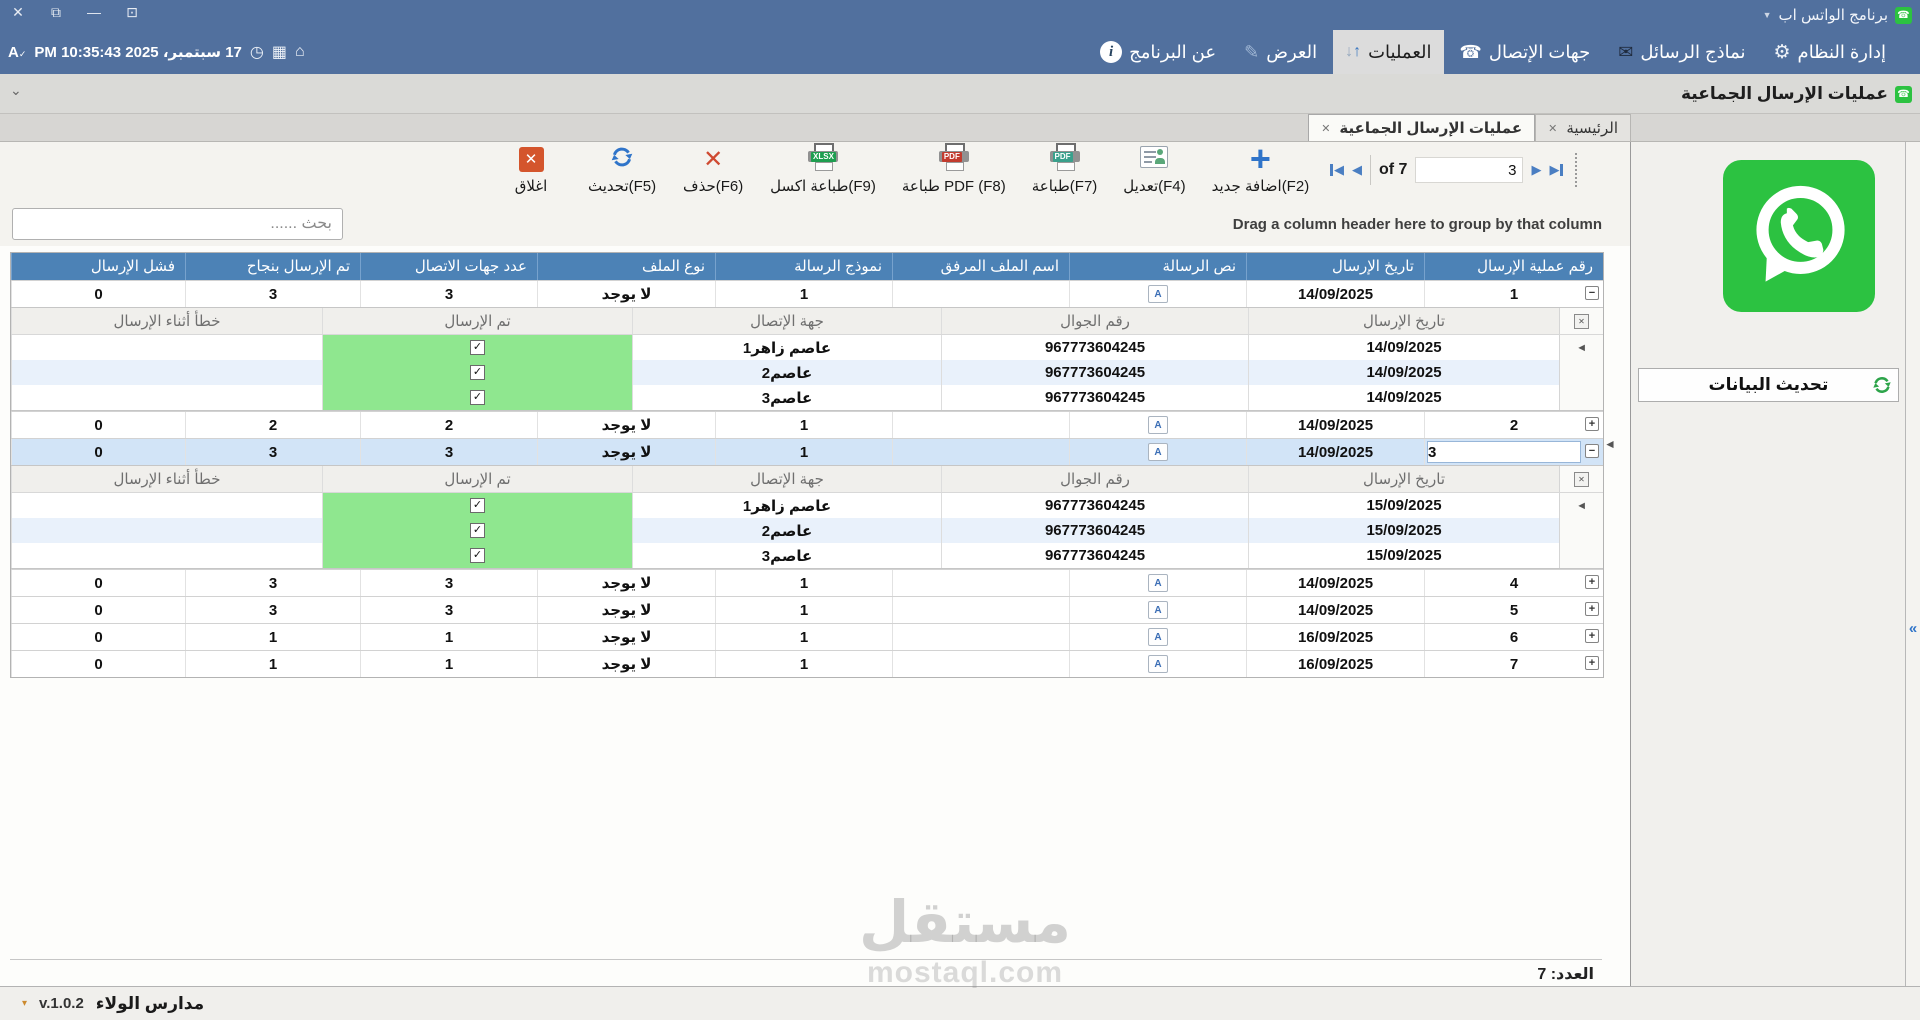 Image resolution: width=1920 pixels, height=1020 pixels. What do you see at coordinates (1513, 266) in the screenshot?
I see `column-header: رقم عملية الإرسال` at bounding box center [1513, 266].